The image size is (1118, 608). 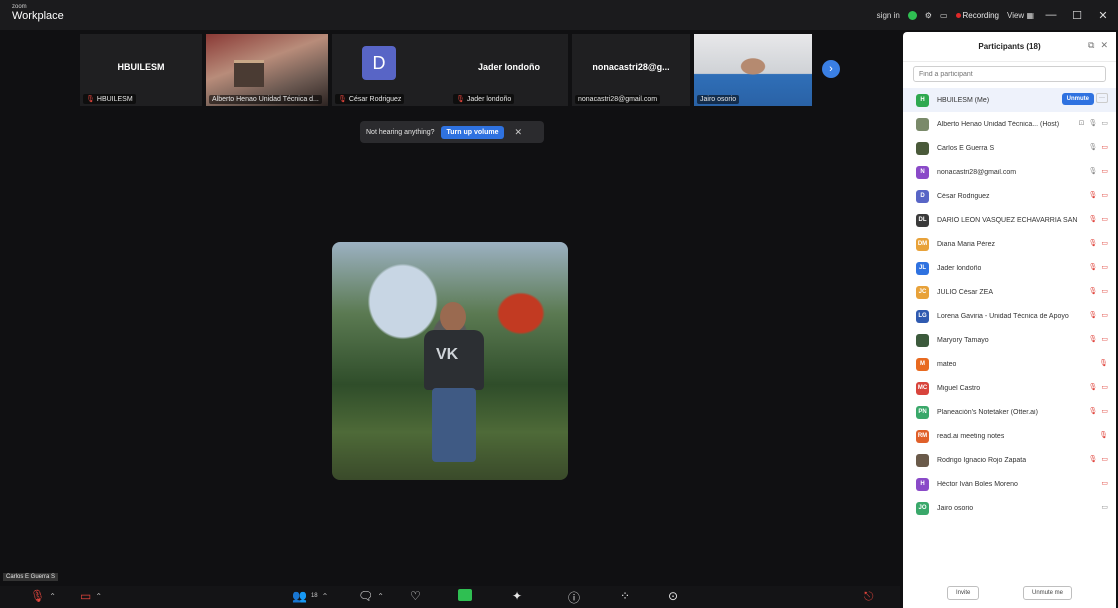 What do you see at coordinates (1009, 484) in the screenshot?
I see `participant-row: H Héctor Iván Boles Moreno ▭` at bounding box center [1009, 484].